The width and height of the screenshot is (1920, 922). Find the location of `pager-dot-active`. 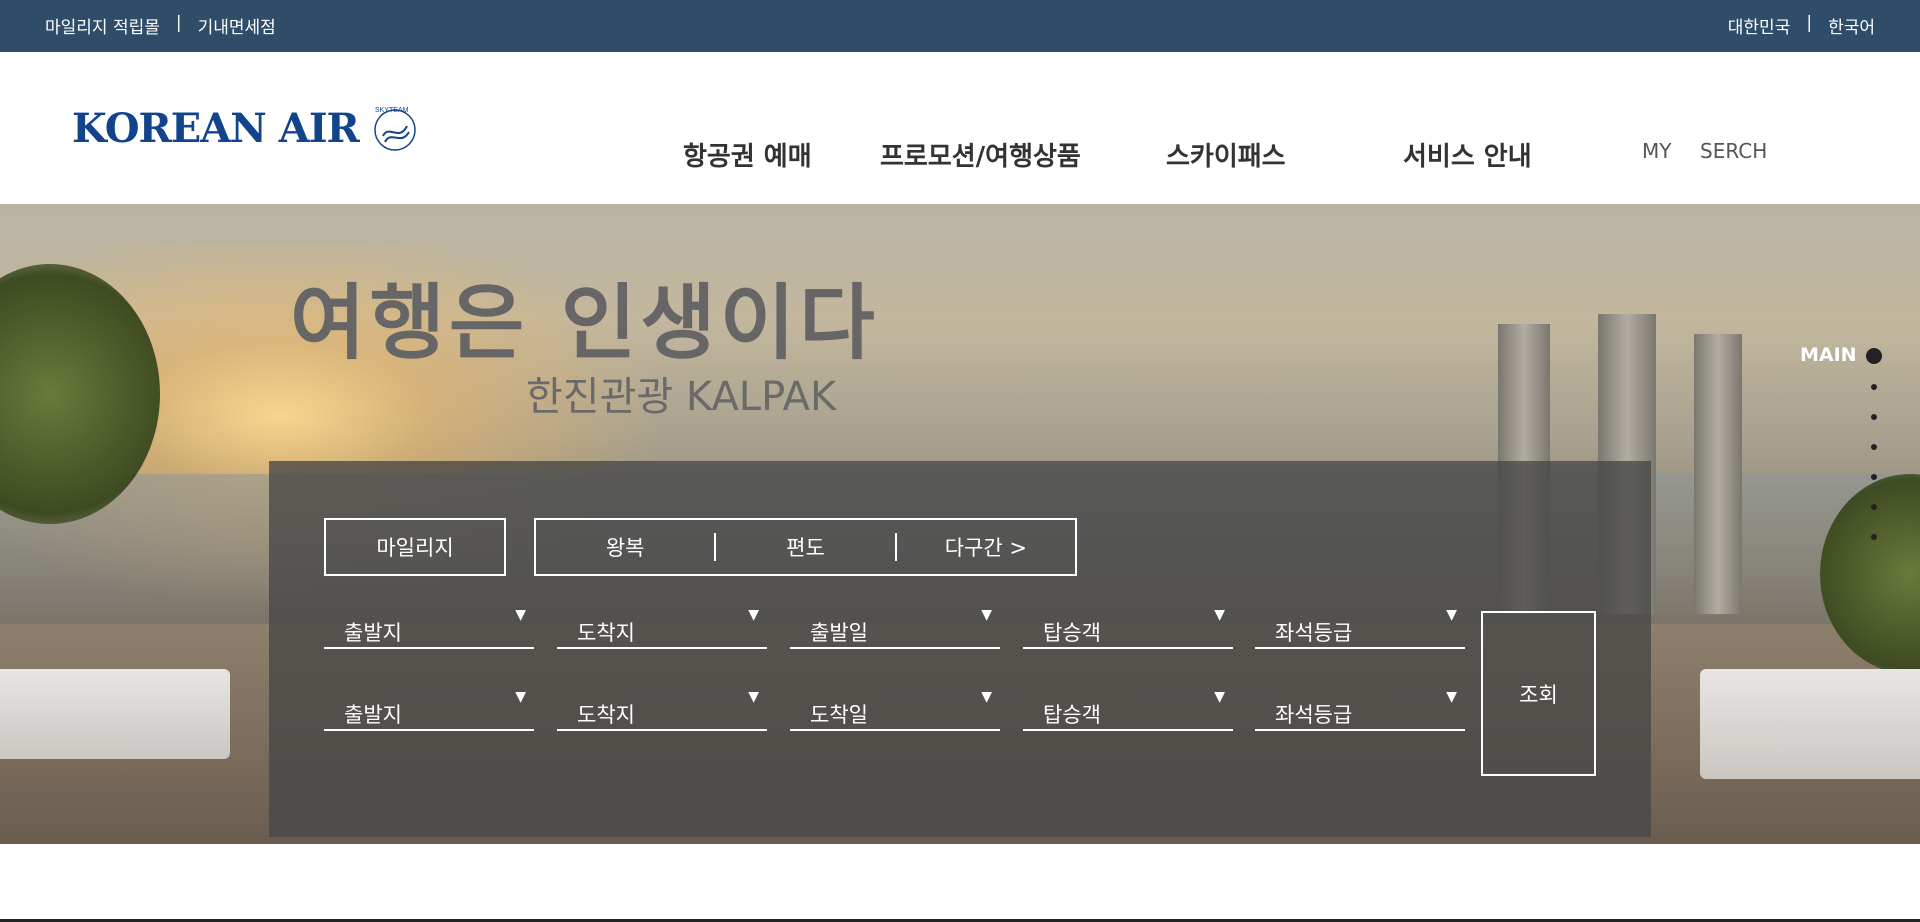

pager-dot-active is located at coordinates (1874, 356).